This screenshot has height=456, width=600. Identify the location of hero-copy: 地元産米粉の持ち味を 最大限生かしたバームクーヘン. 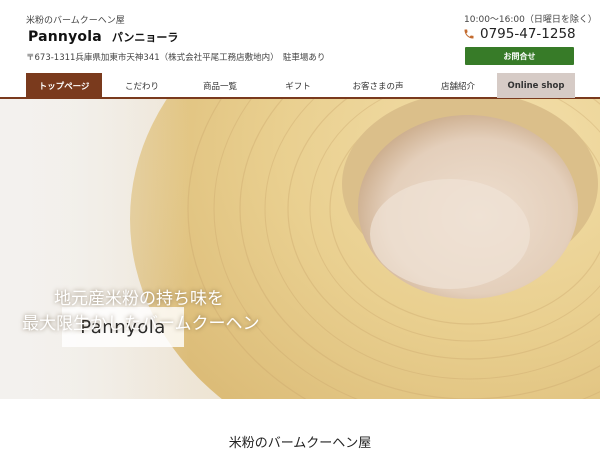
(141, 312).